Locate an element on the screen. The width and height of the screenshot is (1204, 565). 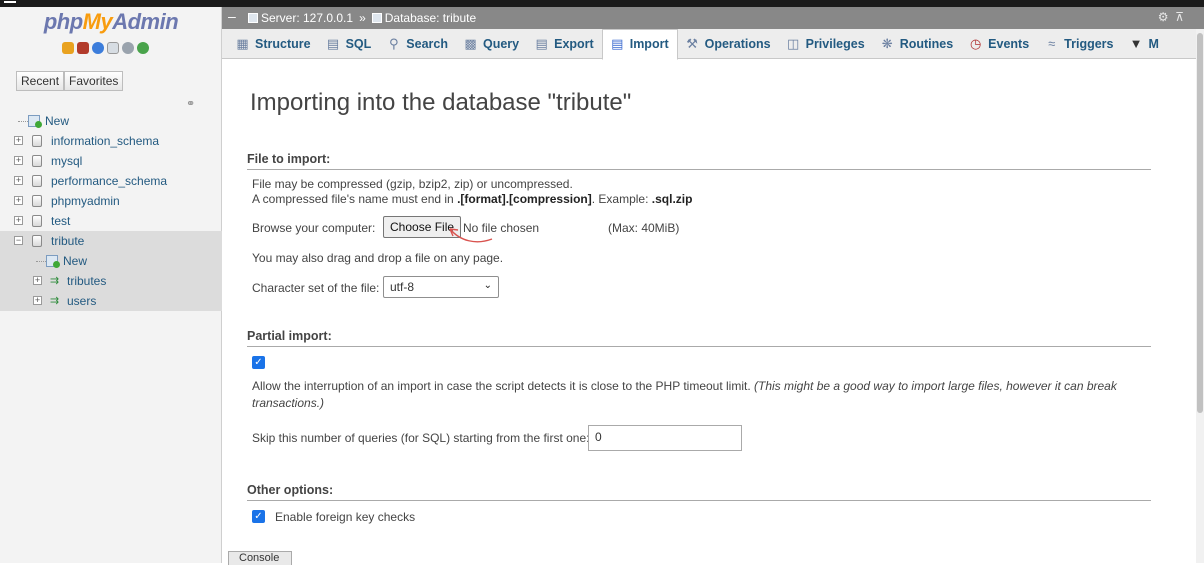
tree-item-tribute: − tribute is located at coordinates (111, 241).